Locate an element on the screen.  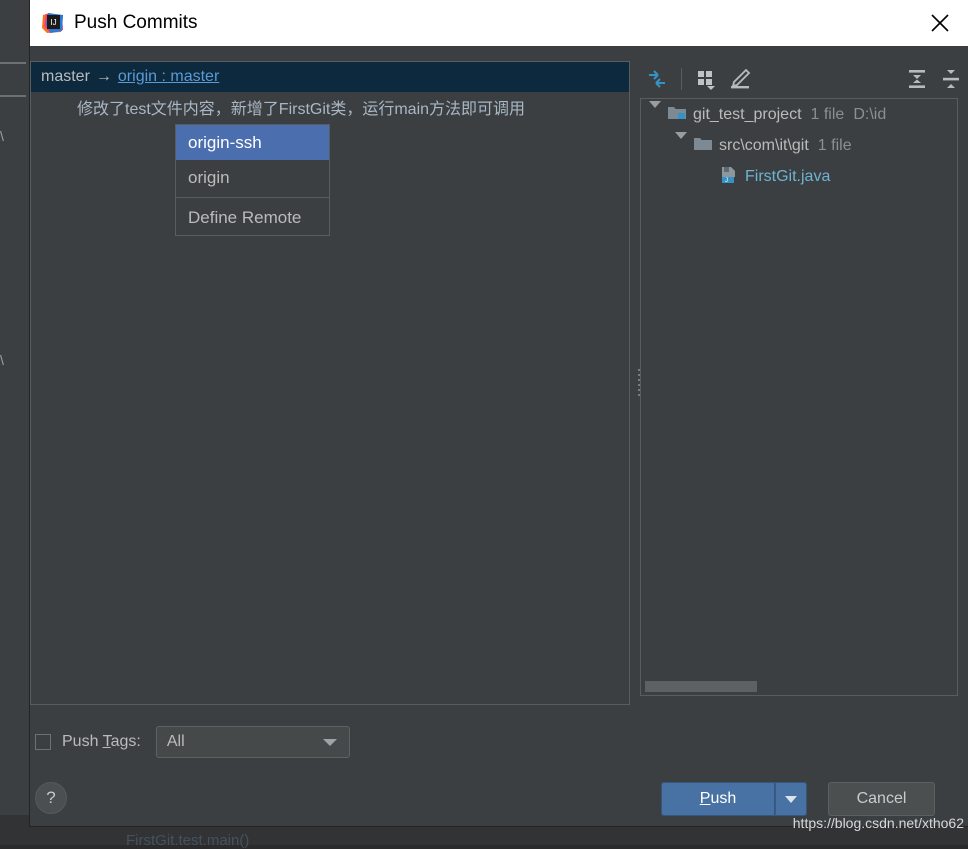
tree-horizontal-scrollbar is located at coordinates (800, 686).